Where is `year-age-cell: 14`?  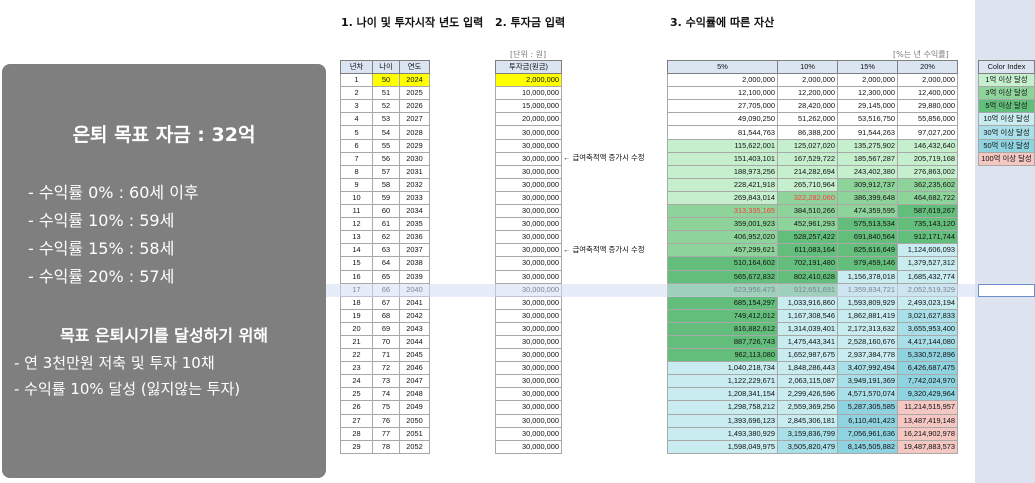 year-age-cell: 14 is located at coordinates (356, 250).